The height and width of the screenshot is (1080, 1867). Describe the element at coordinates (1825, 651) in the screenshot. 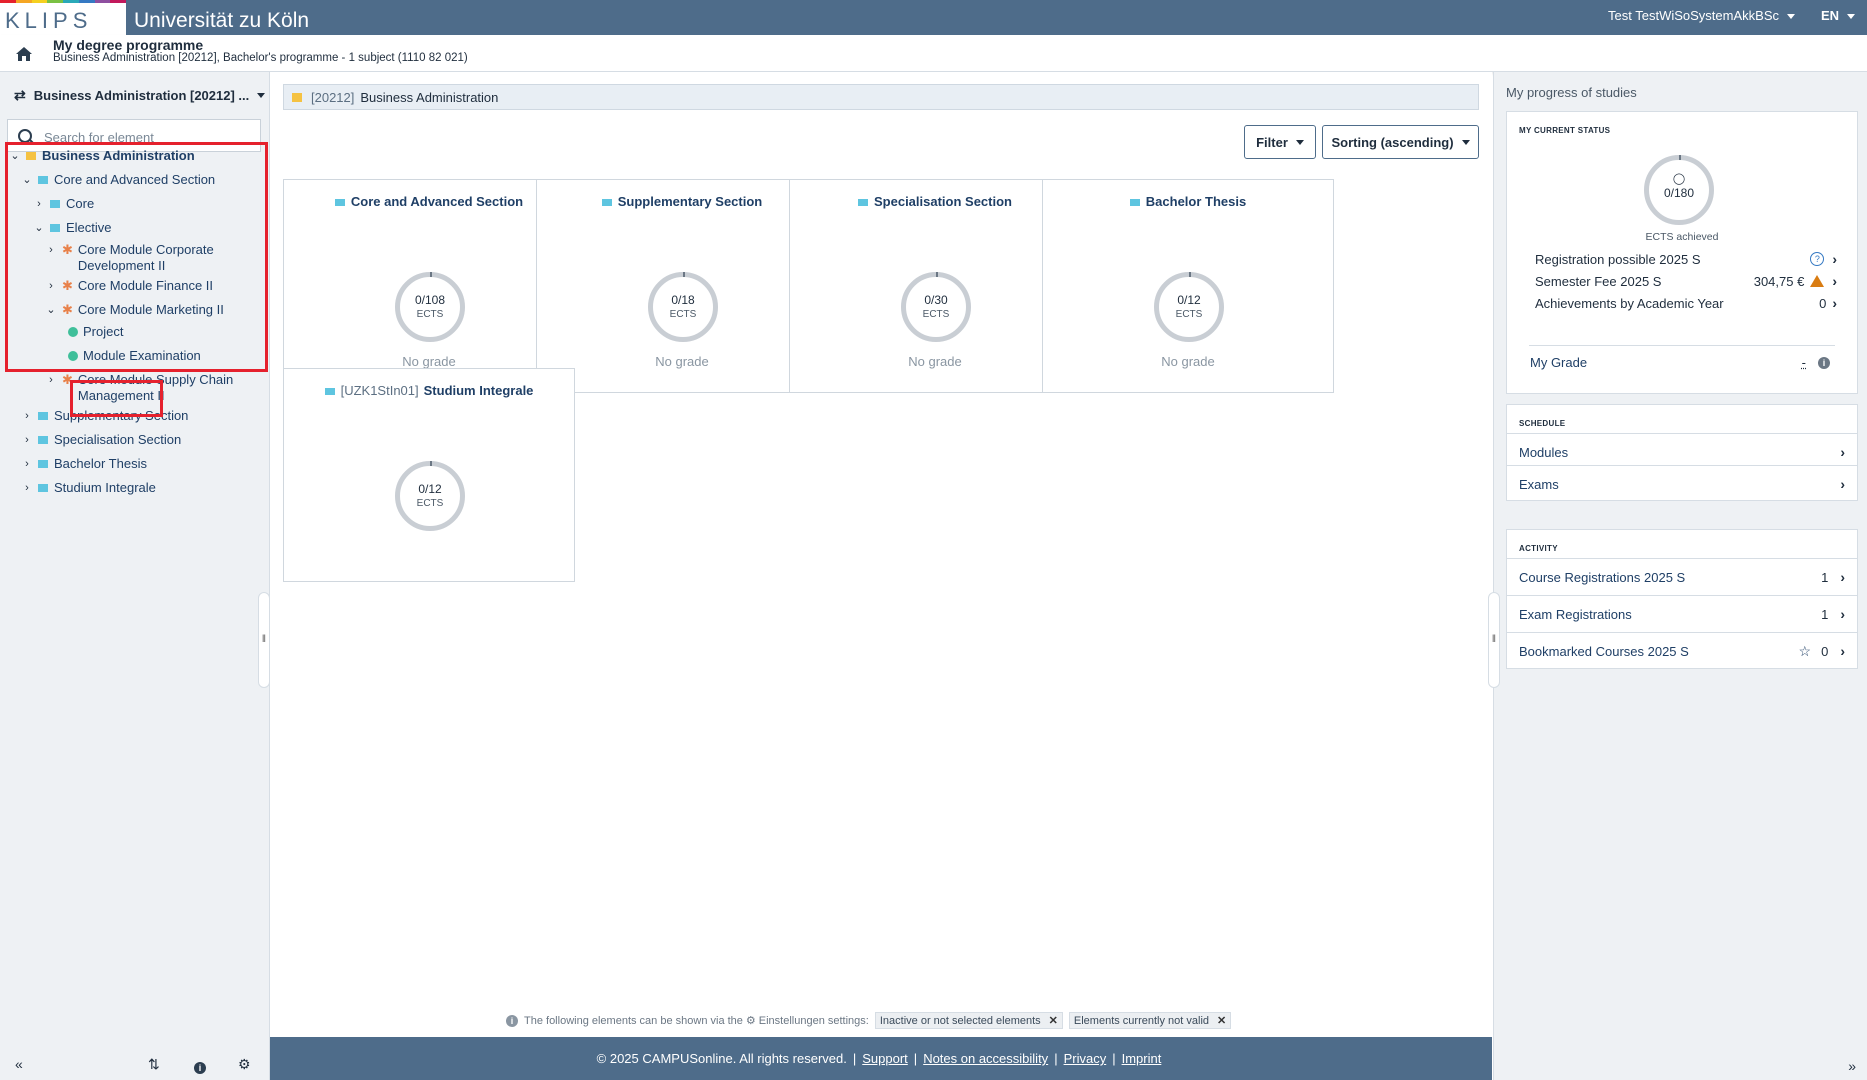

I see `bookmarked-courses-count: 0` at that location.